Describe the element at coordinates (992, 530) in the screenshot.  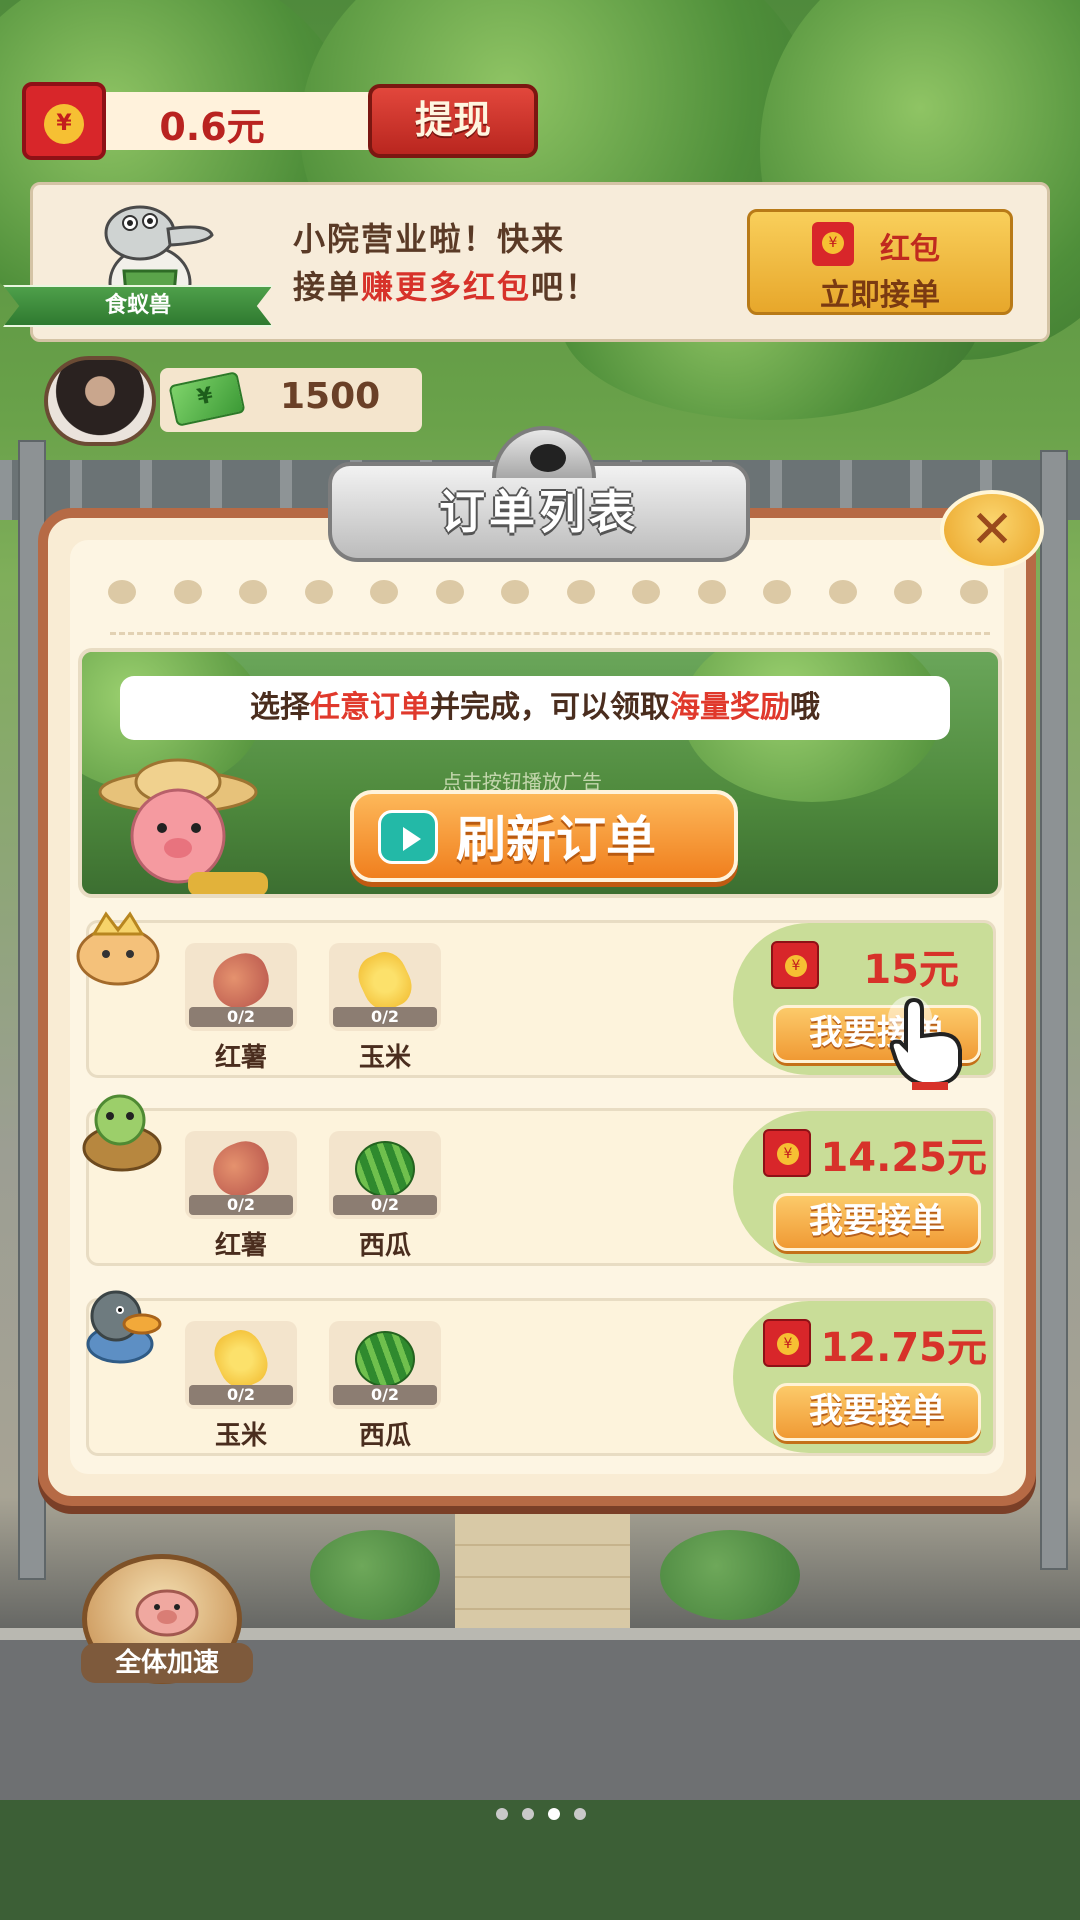
I see `close-button: ✕` at that location.